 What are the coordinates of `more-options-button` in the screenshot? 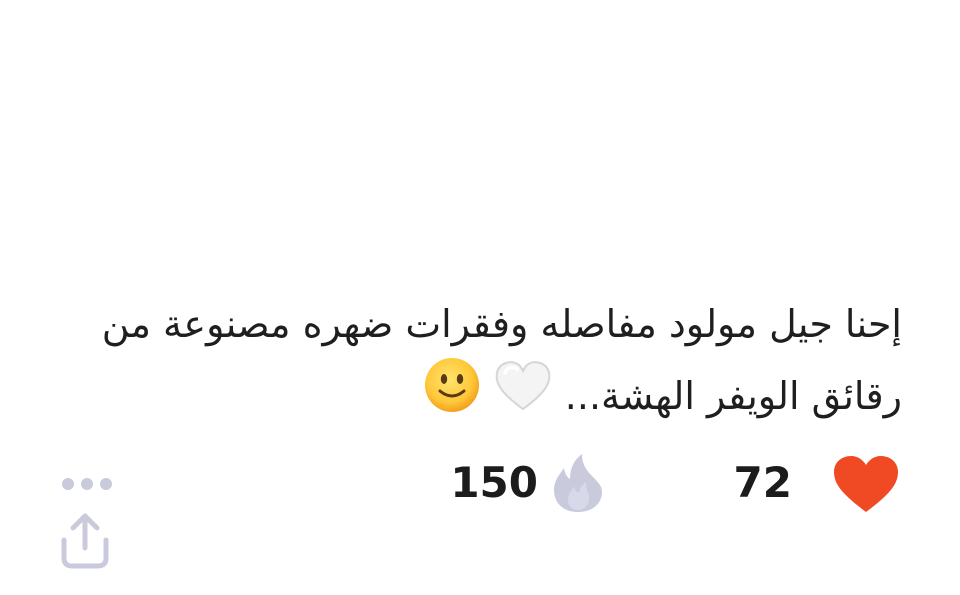 It's located at (88, 484).